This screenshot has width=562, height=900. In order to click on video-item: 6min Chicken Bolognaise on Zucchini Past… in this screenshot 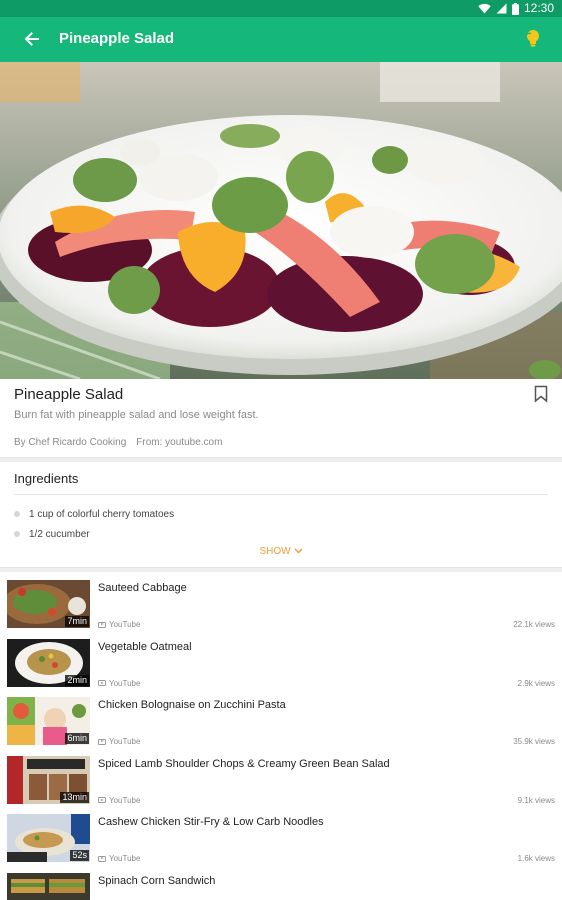, I will do `click(281, 718)`.